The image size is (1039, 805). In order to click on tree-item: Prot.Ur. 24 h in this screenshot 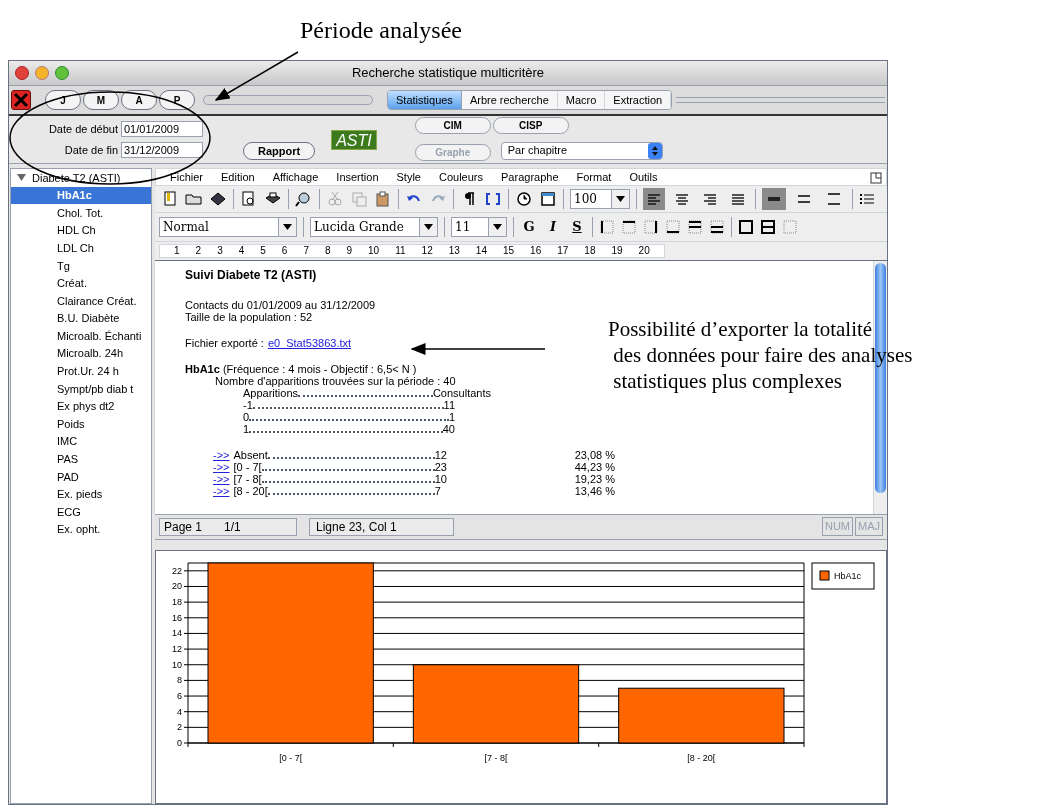, I will do `click(81, 371)`.